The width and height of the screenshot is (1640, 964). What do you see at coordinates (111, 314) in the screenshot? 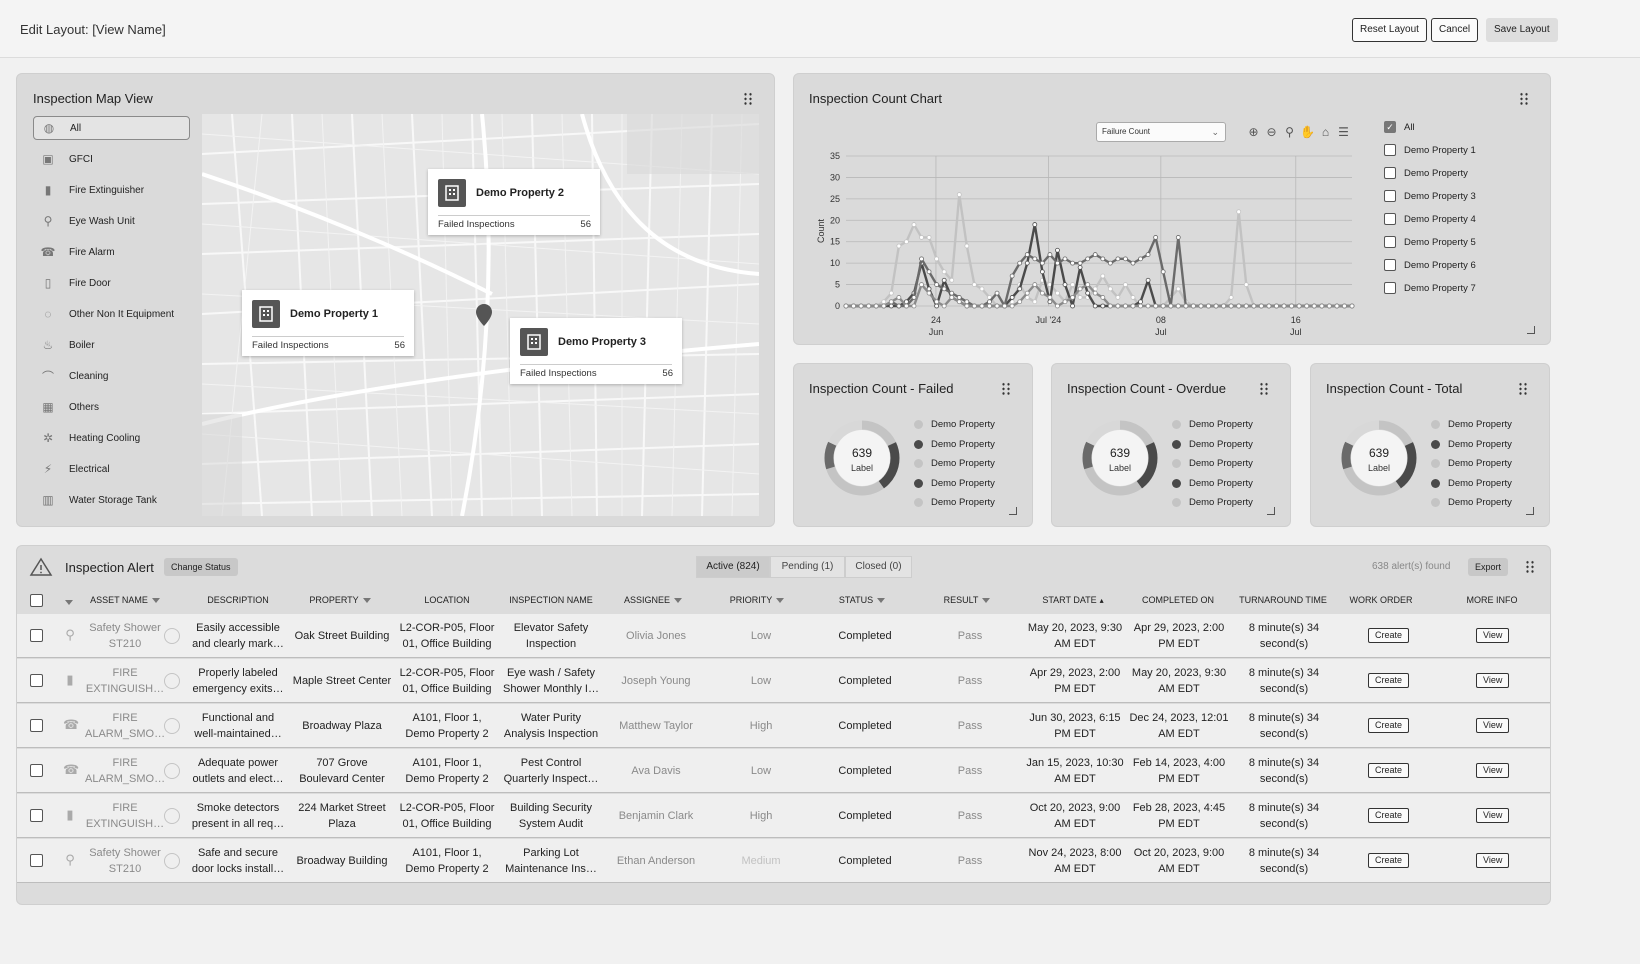
I see `map-filter-item: ◌ Other Non It Equipment` at bounding box center [111, 314].